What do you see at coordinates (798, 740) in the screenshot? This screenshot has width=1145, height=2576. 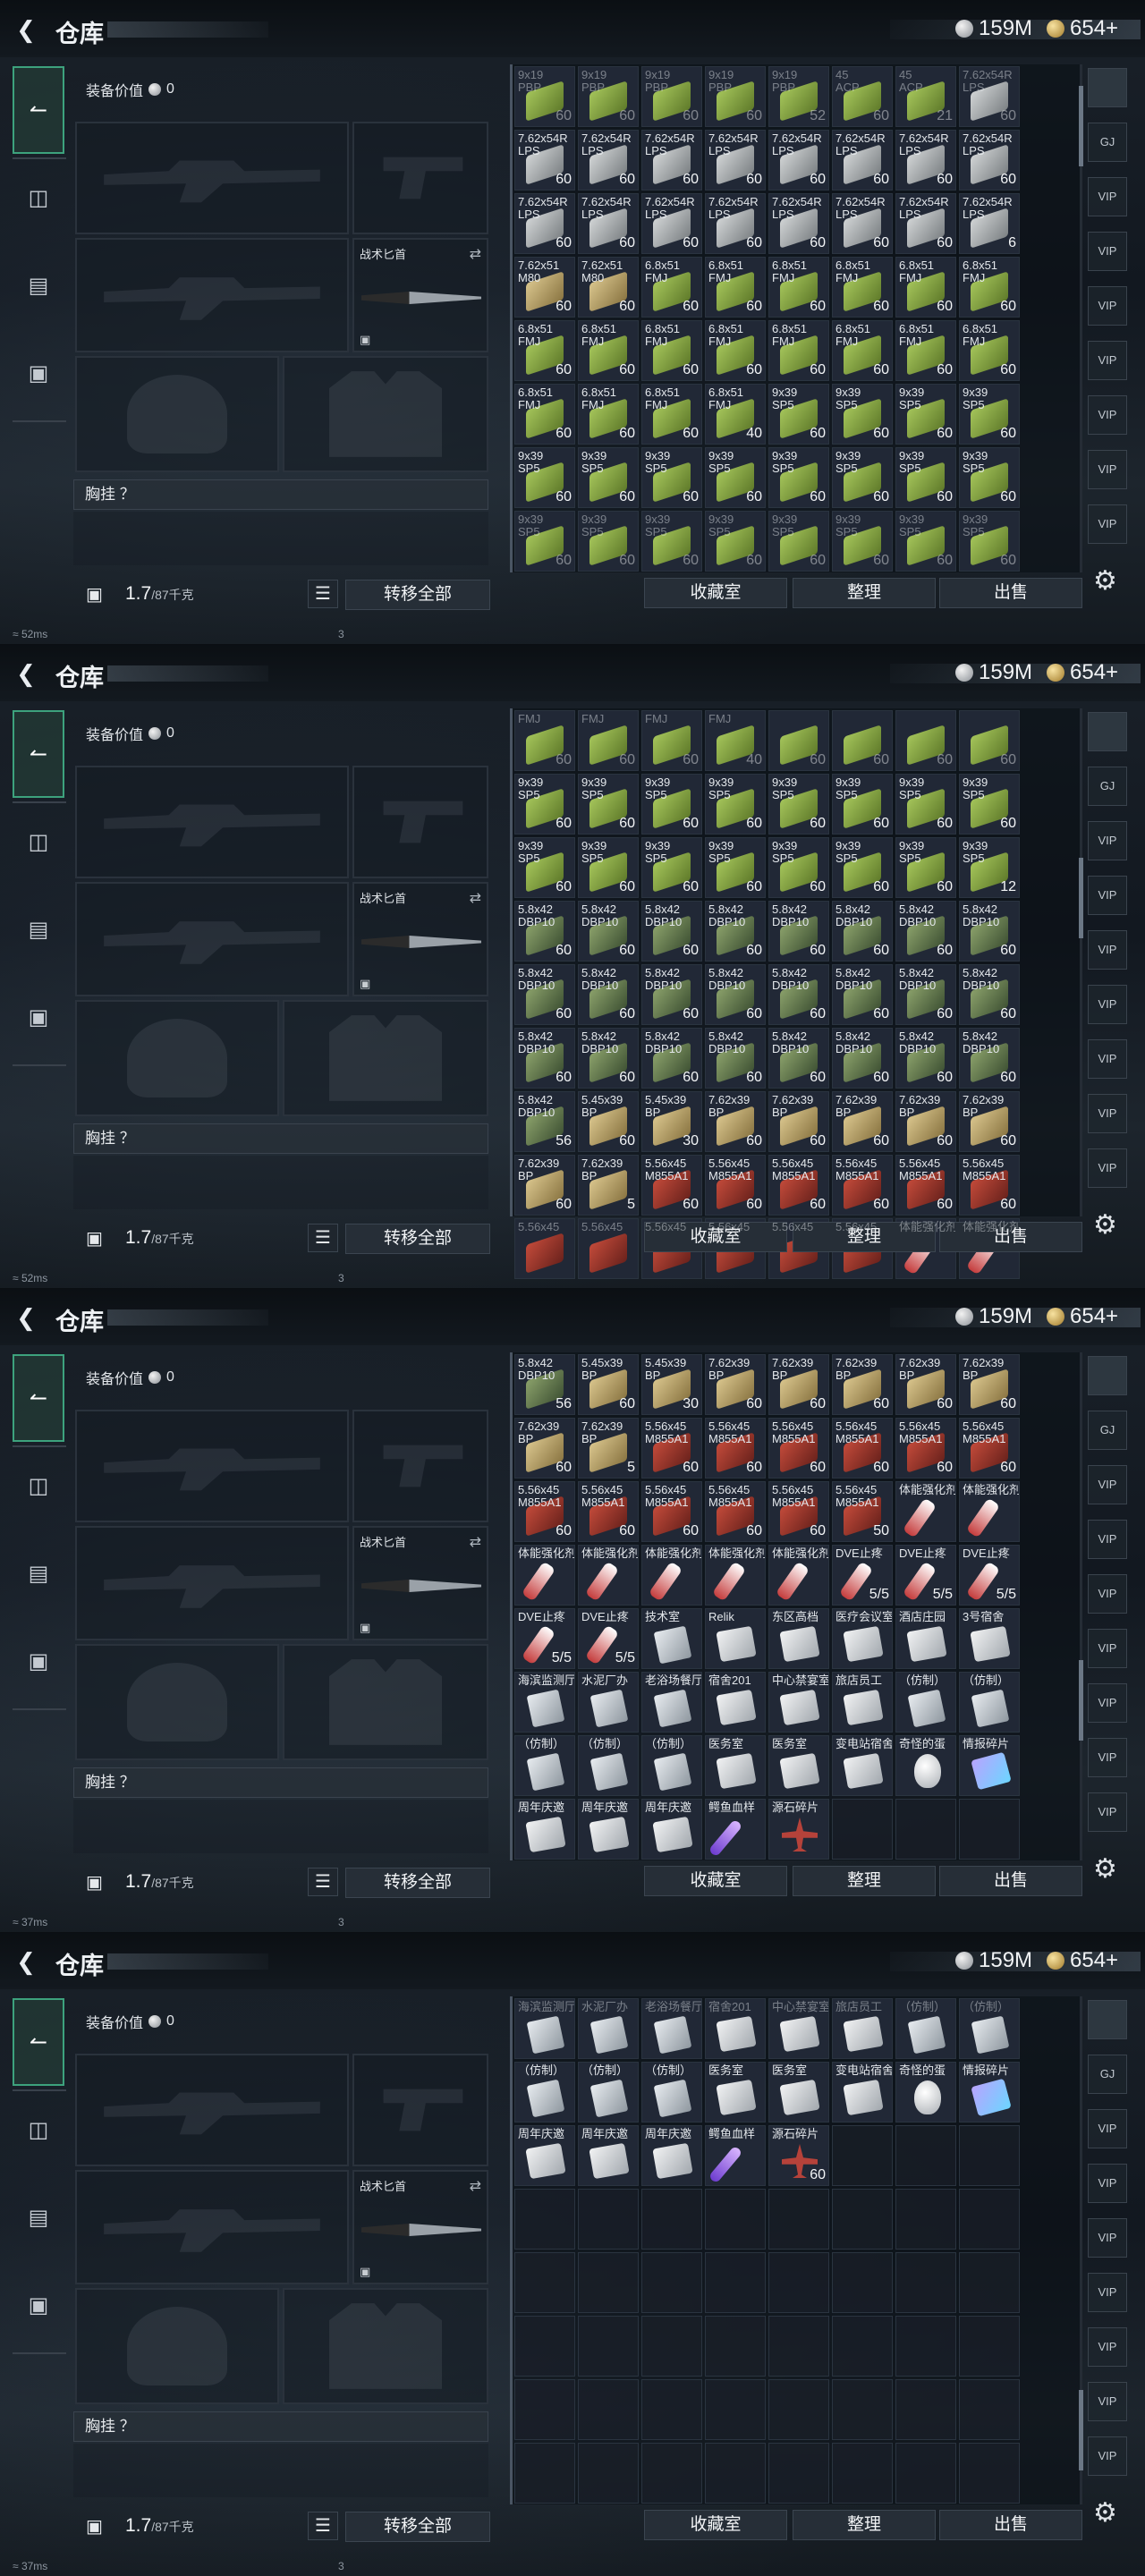 I see `inventory-item: 60` at bounding box center [798, 740].